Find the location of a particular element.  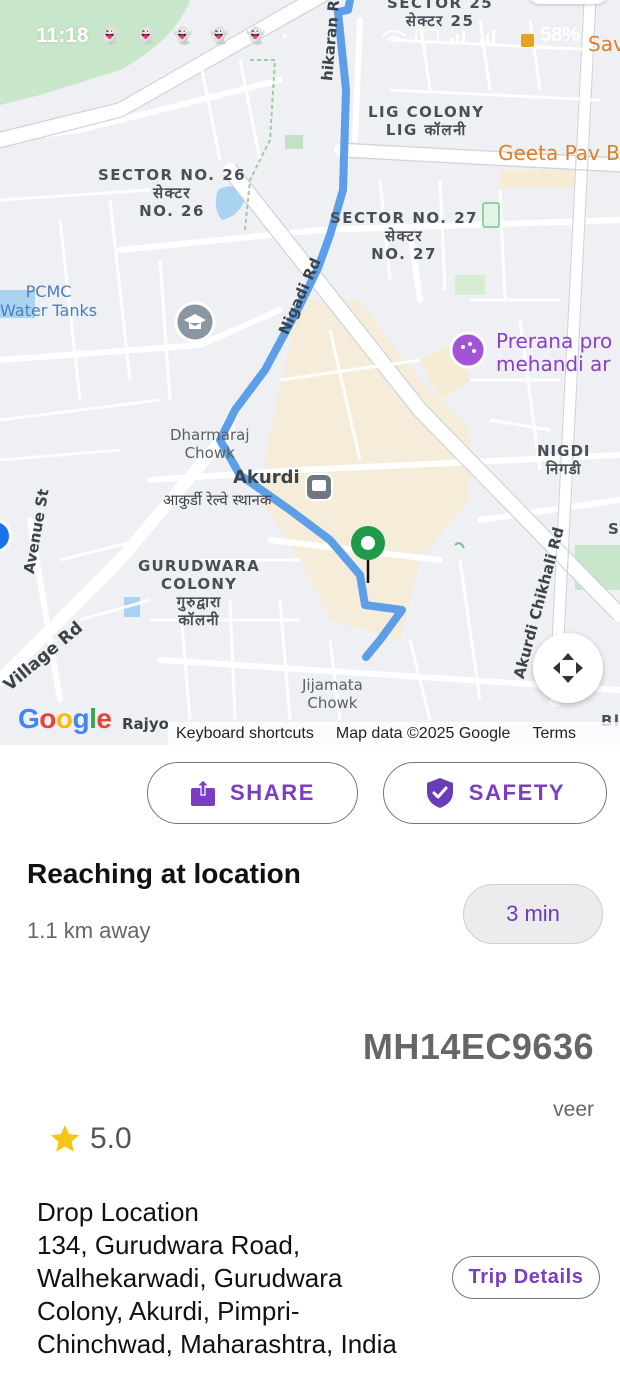

rating-value: 5.0 is located at coordinates (111, 1138).